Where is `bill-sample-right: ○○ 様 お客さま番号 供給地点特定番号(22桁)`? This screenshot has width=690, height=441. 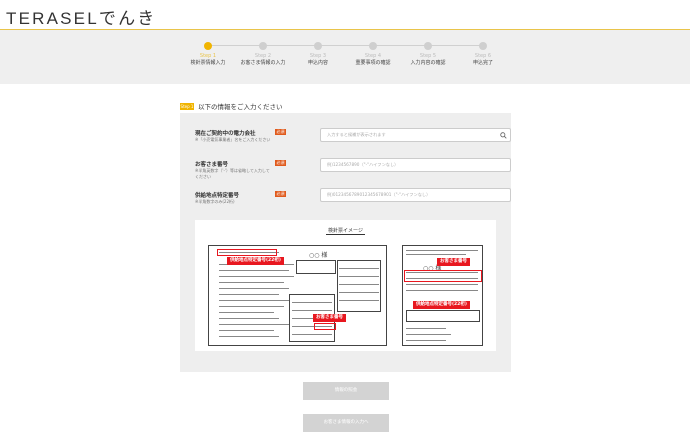
bill-sample-right: ○○ 様 お客さま番号 供給地点特定番号(22桁) is located at coordinates (442, 295).